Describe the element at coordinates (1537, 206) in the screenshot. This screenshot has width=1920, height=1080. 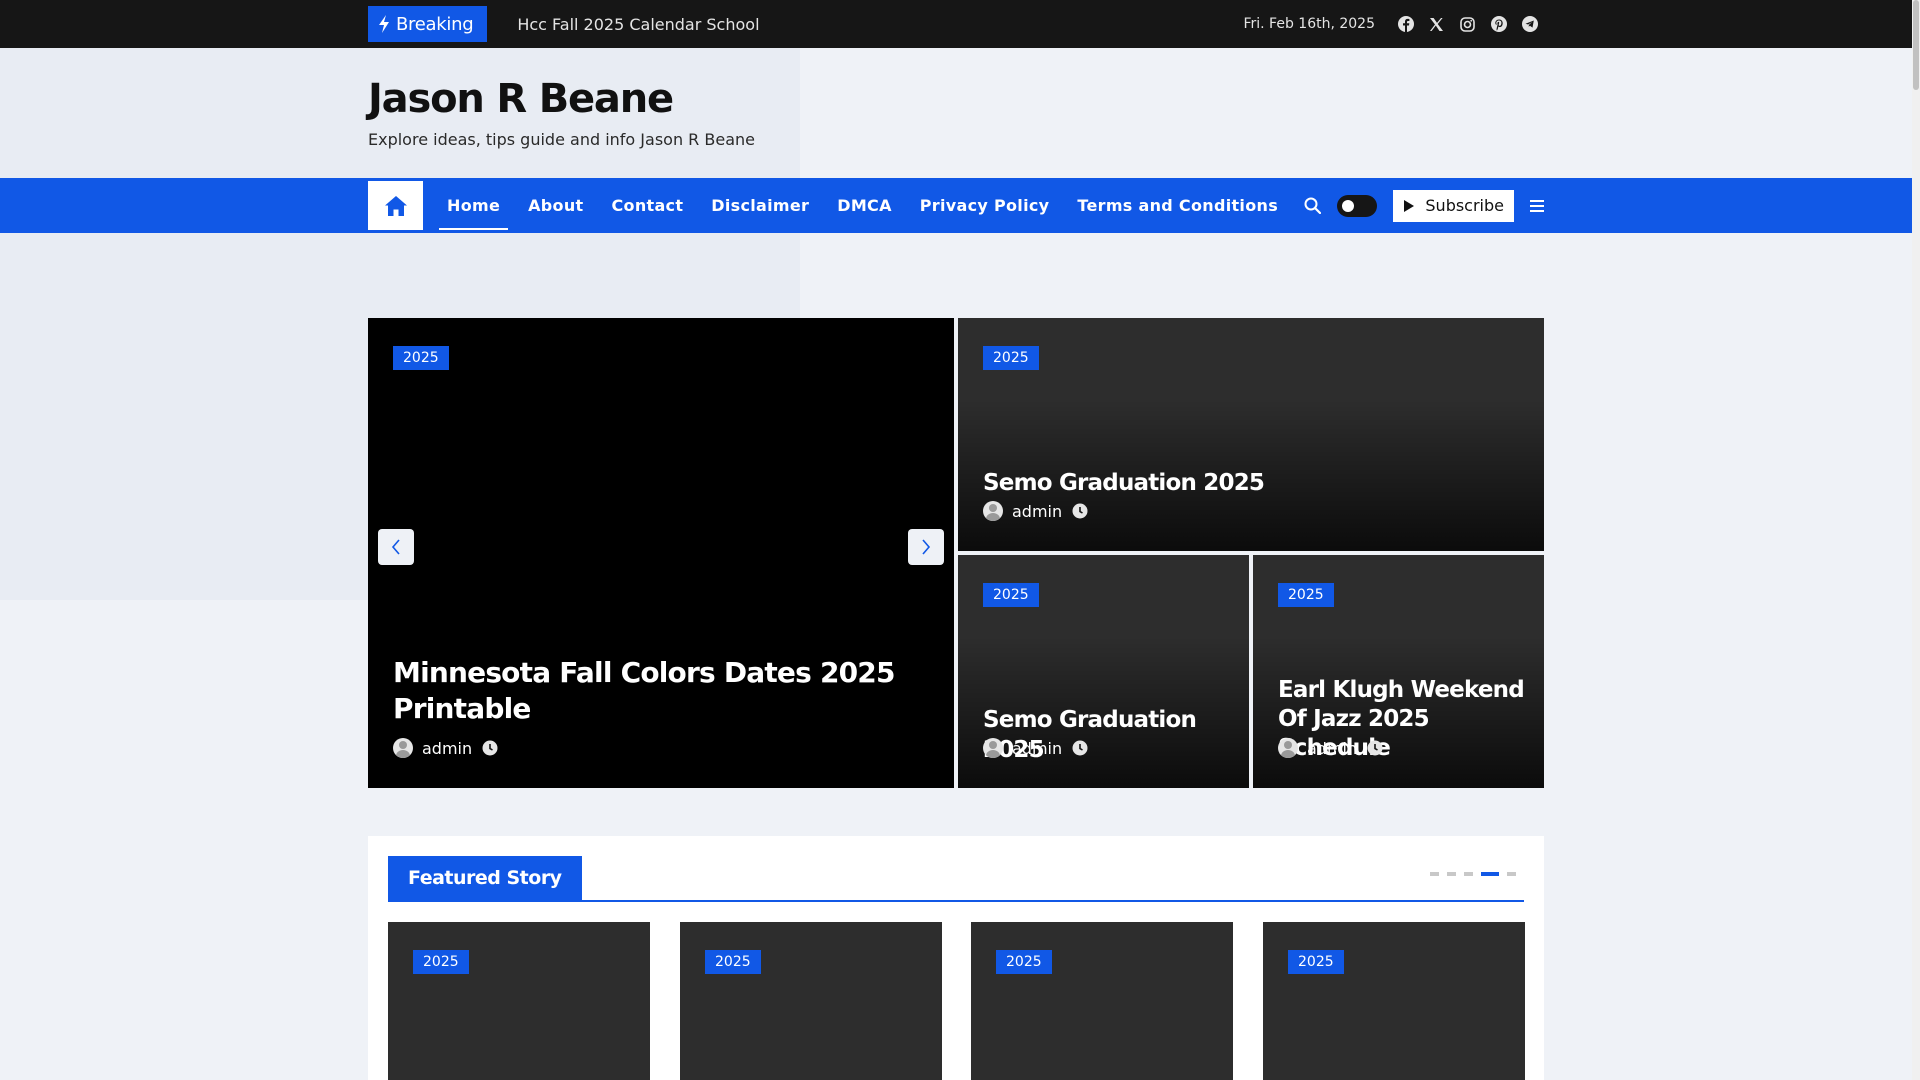
I see `hamburger-menu-icon` at that location.